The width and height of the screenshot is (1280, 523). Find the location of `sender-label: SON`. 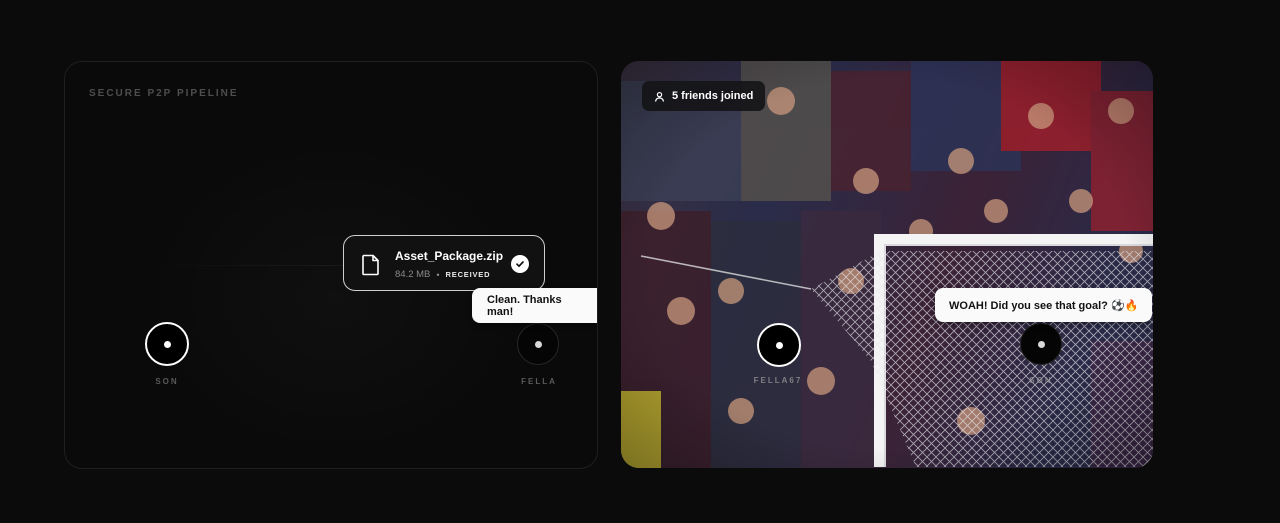

sender-label: SON is located at coordinates (167, 381).